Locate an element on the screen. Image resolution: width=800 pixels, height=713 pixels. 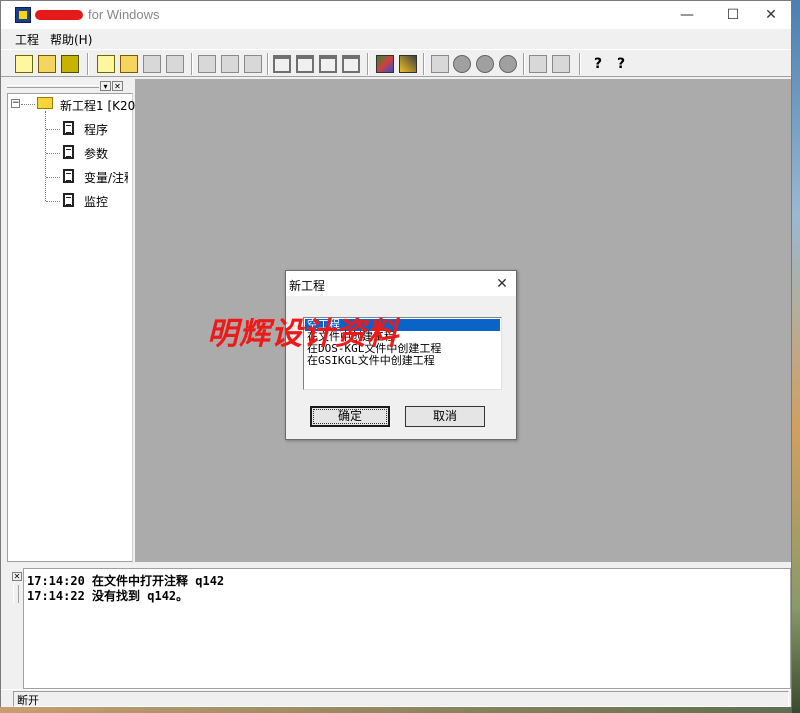
tree-item-variables: 变量/注释 is located at coordinates (106, 177).